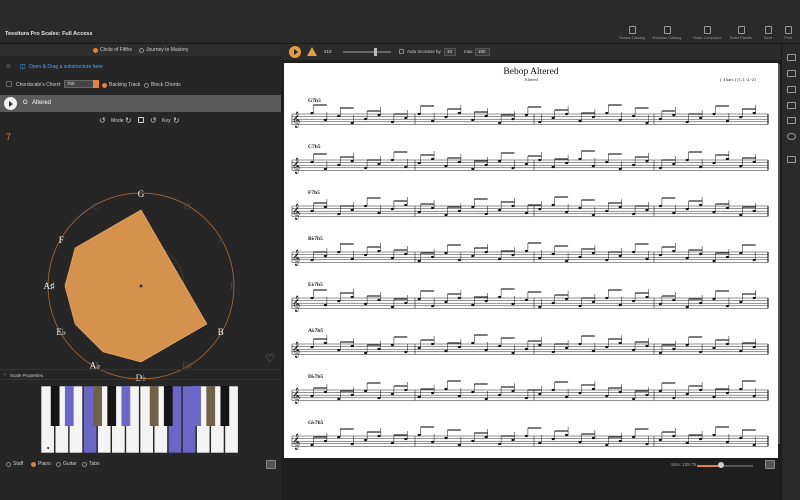 The image size is (800, 500). I want to click on heart-icon: ♡, so click(270, 358).